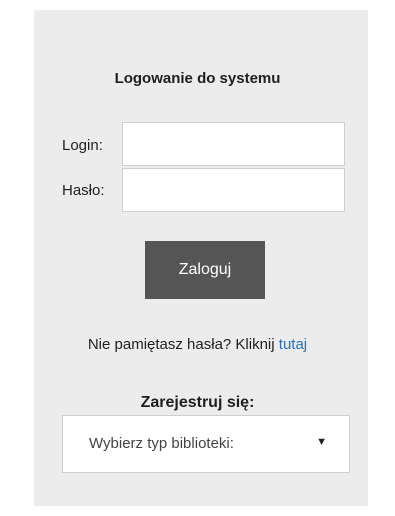 The height and width of the screenshot is (516, 395). What do you see at coordinates (321, 442) in the screenshot?
I see `caret-down-icon: ▼` at bounding box center [321, 442].